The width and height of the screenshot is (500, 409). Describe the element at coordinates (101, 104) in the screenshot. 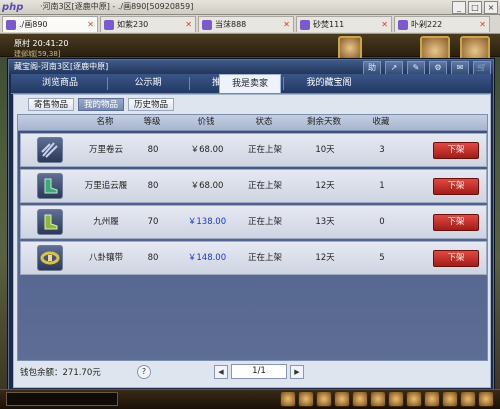

I see `subtab-my-items: 我的物品` at that location.